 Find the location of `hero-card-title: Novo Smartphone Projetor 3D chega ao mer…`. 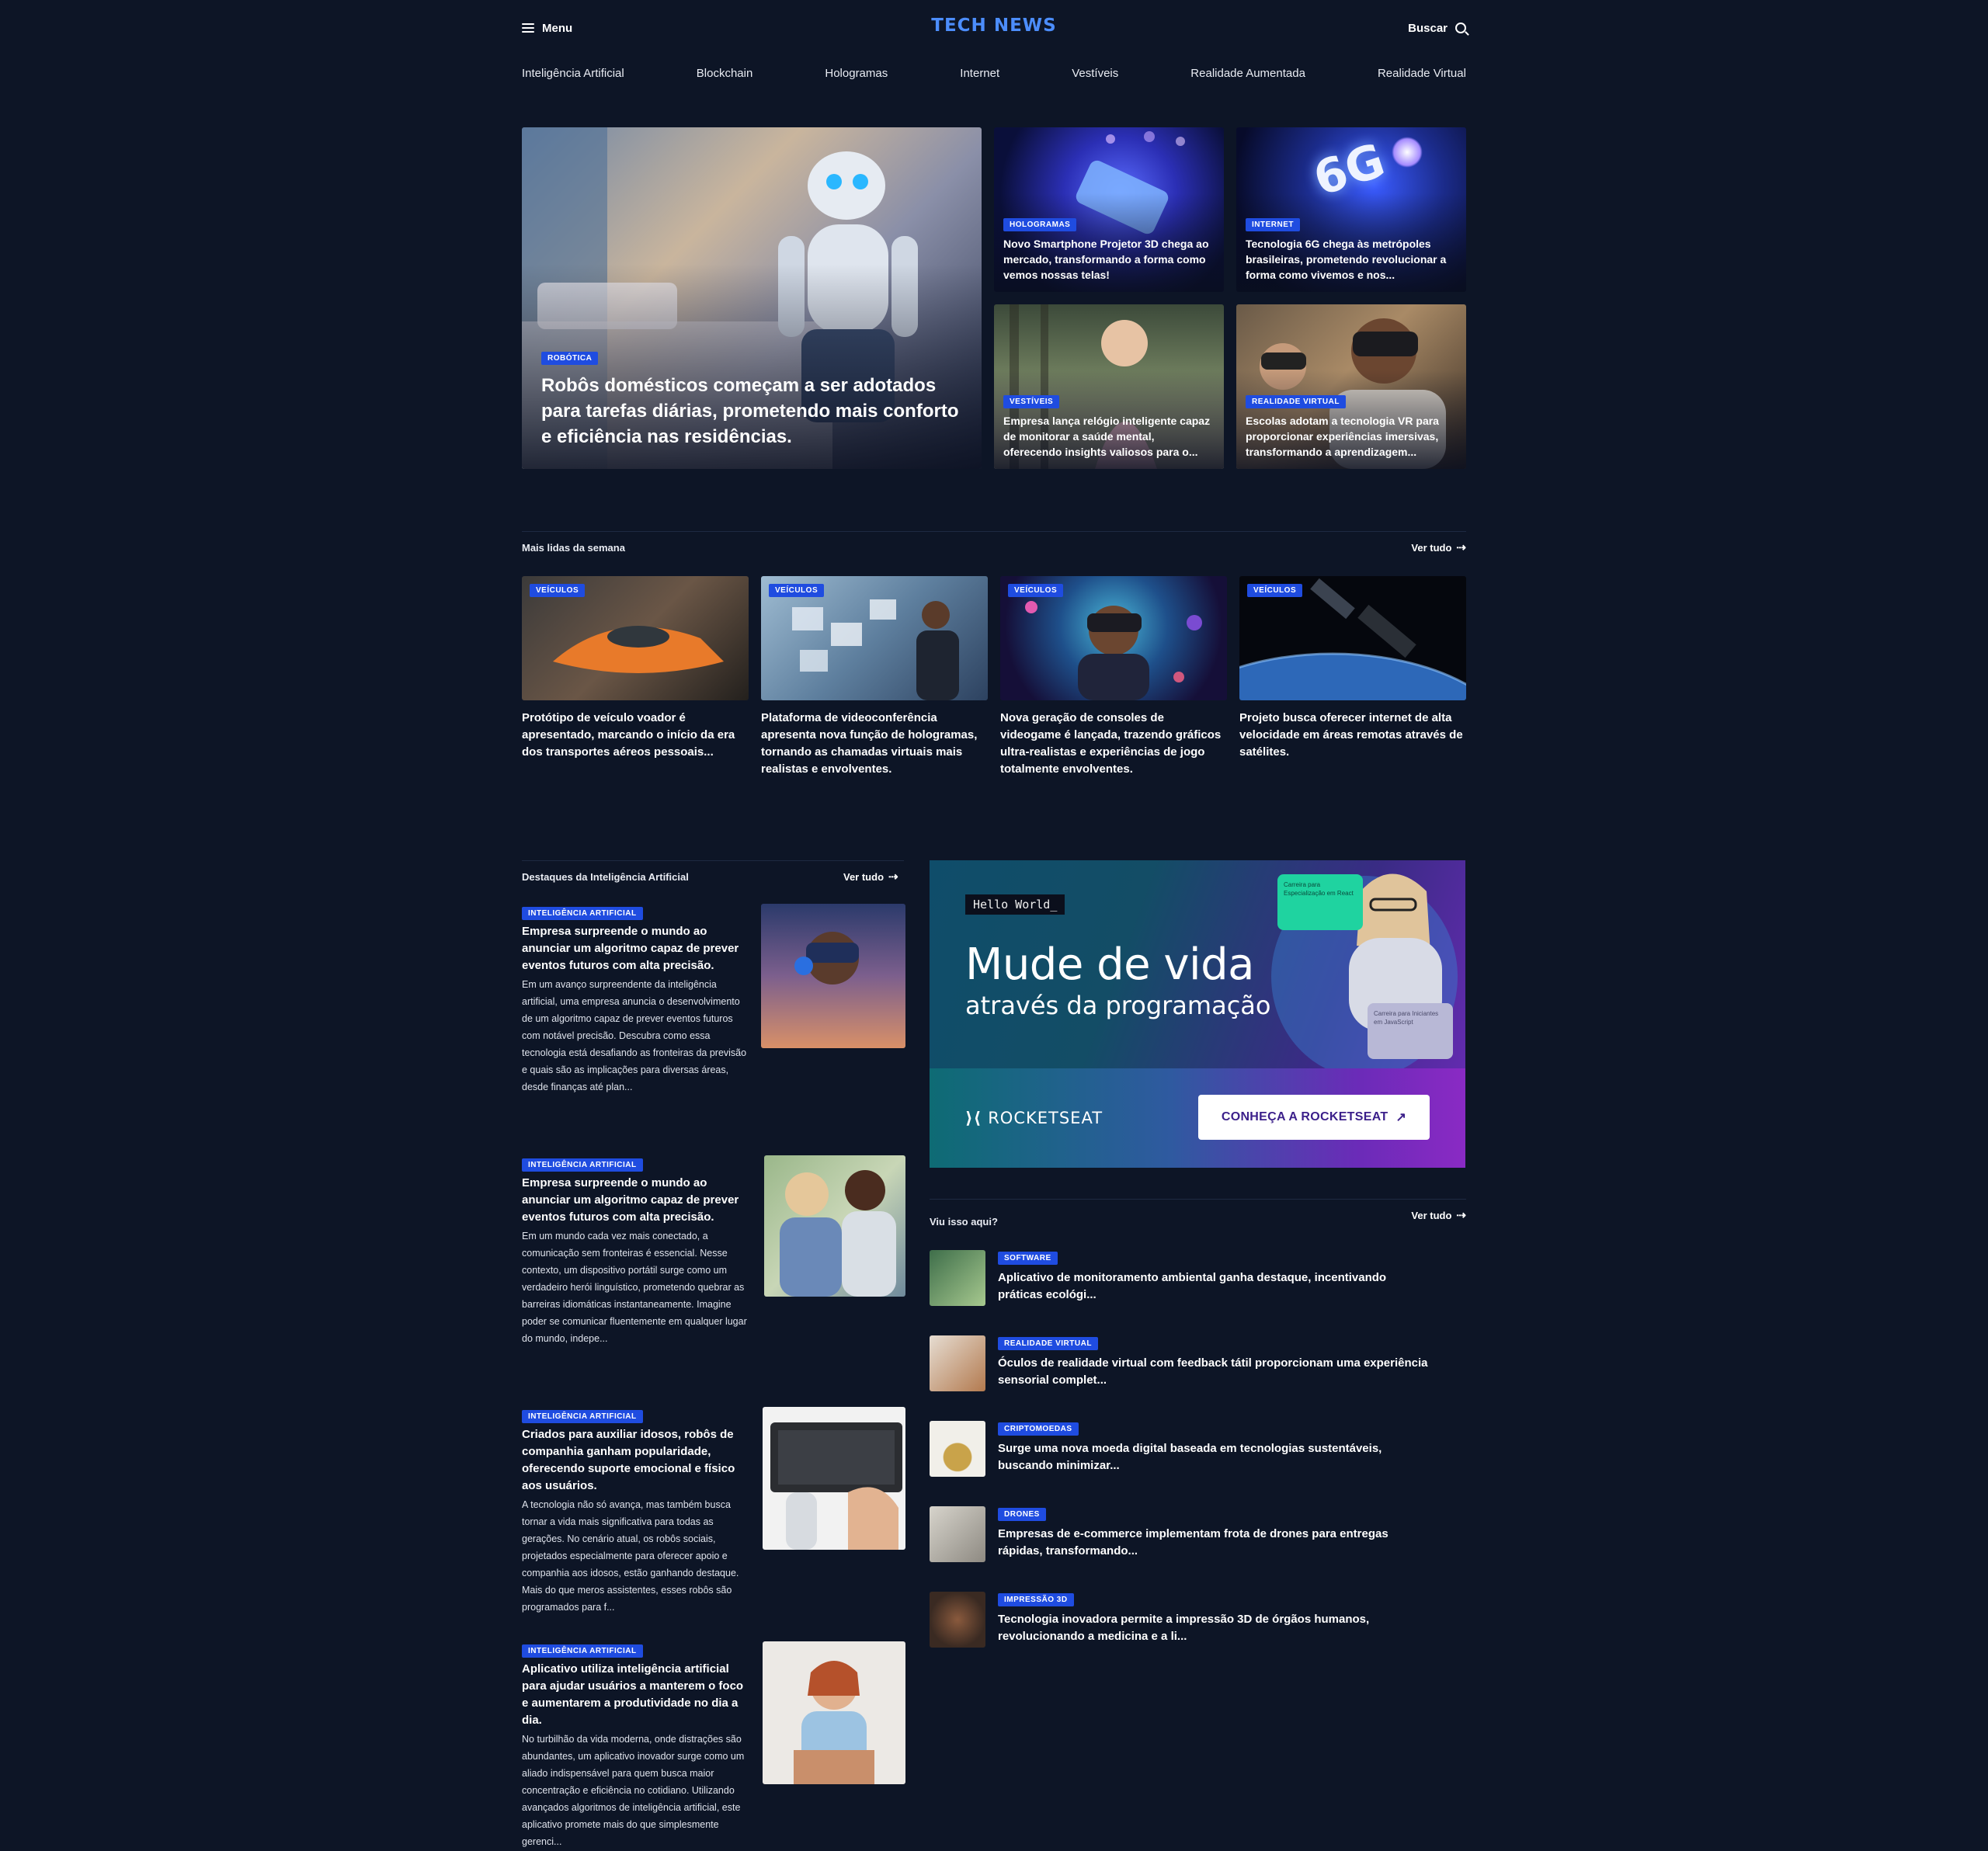

hero-card-title: Novo Smartphone Projetor 3D chega ao mer… is located at coordinates (1109, 259).